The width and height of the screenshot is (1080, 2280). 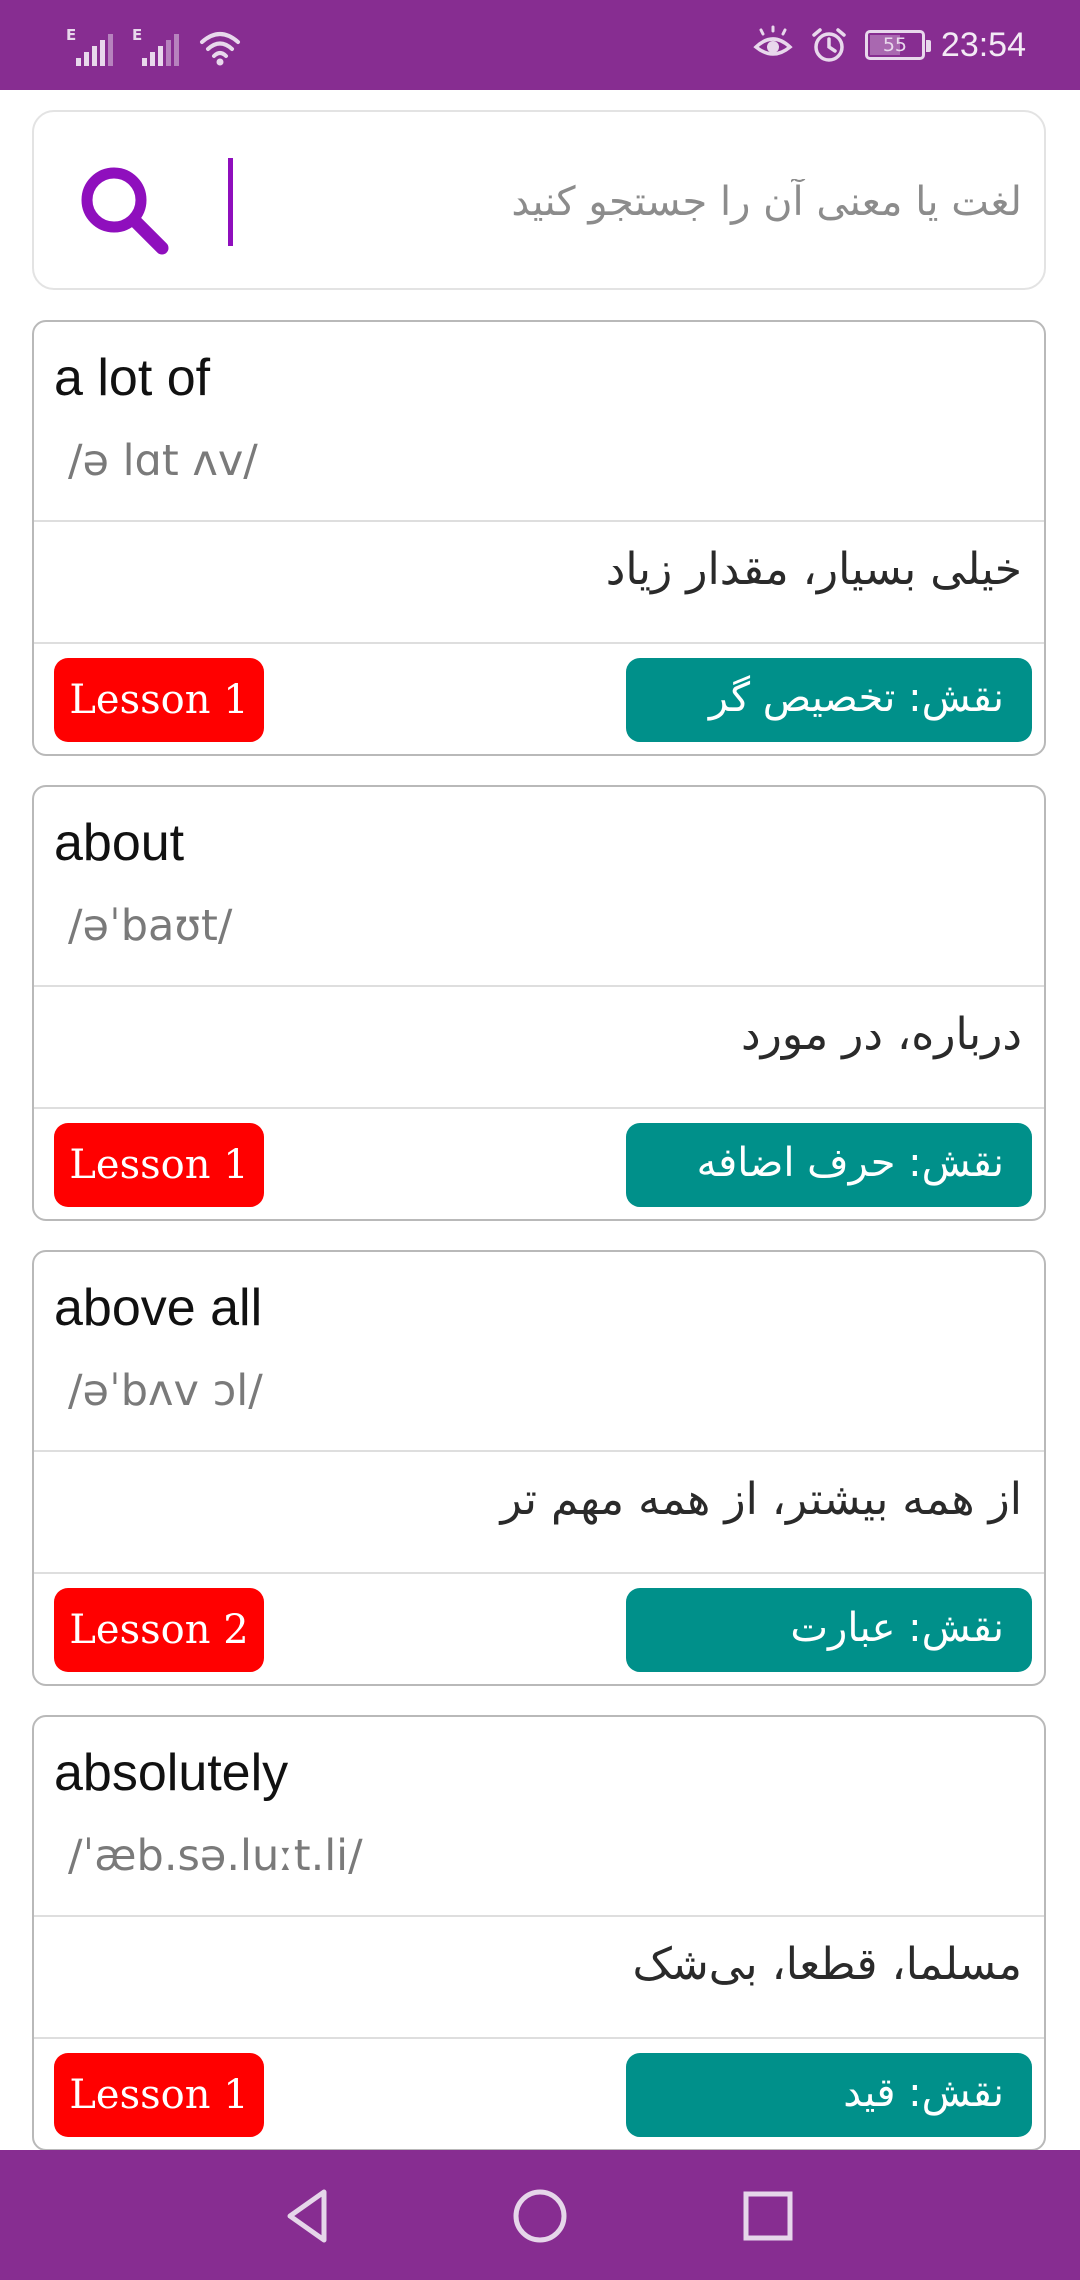 What do you see at coordinates (163, 461) in the screenshot?
I see `word-phonetic: /ə lɑt ʌv/` at bounding box center [163, 461].